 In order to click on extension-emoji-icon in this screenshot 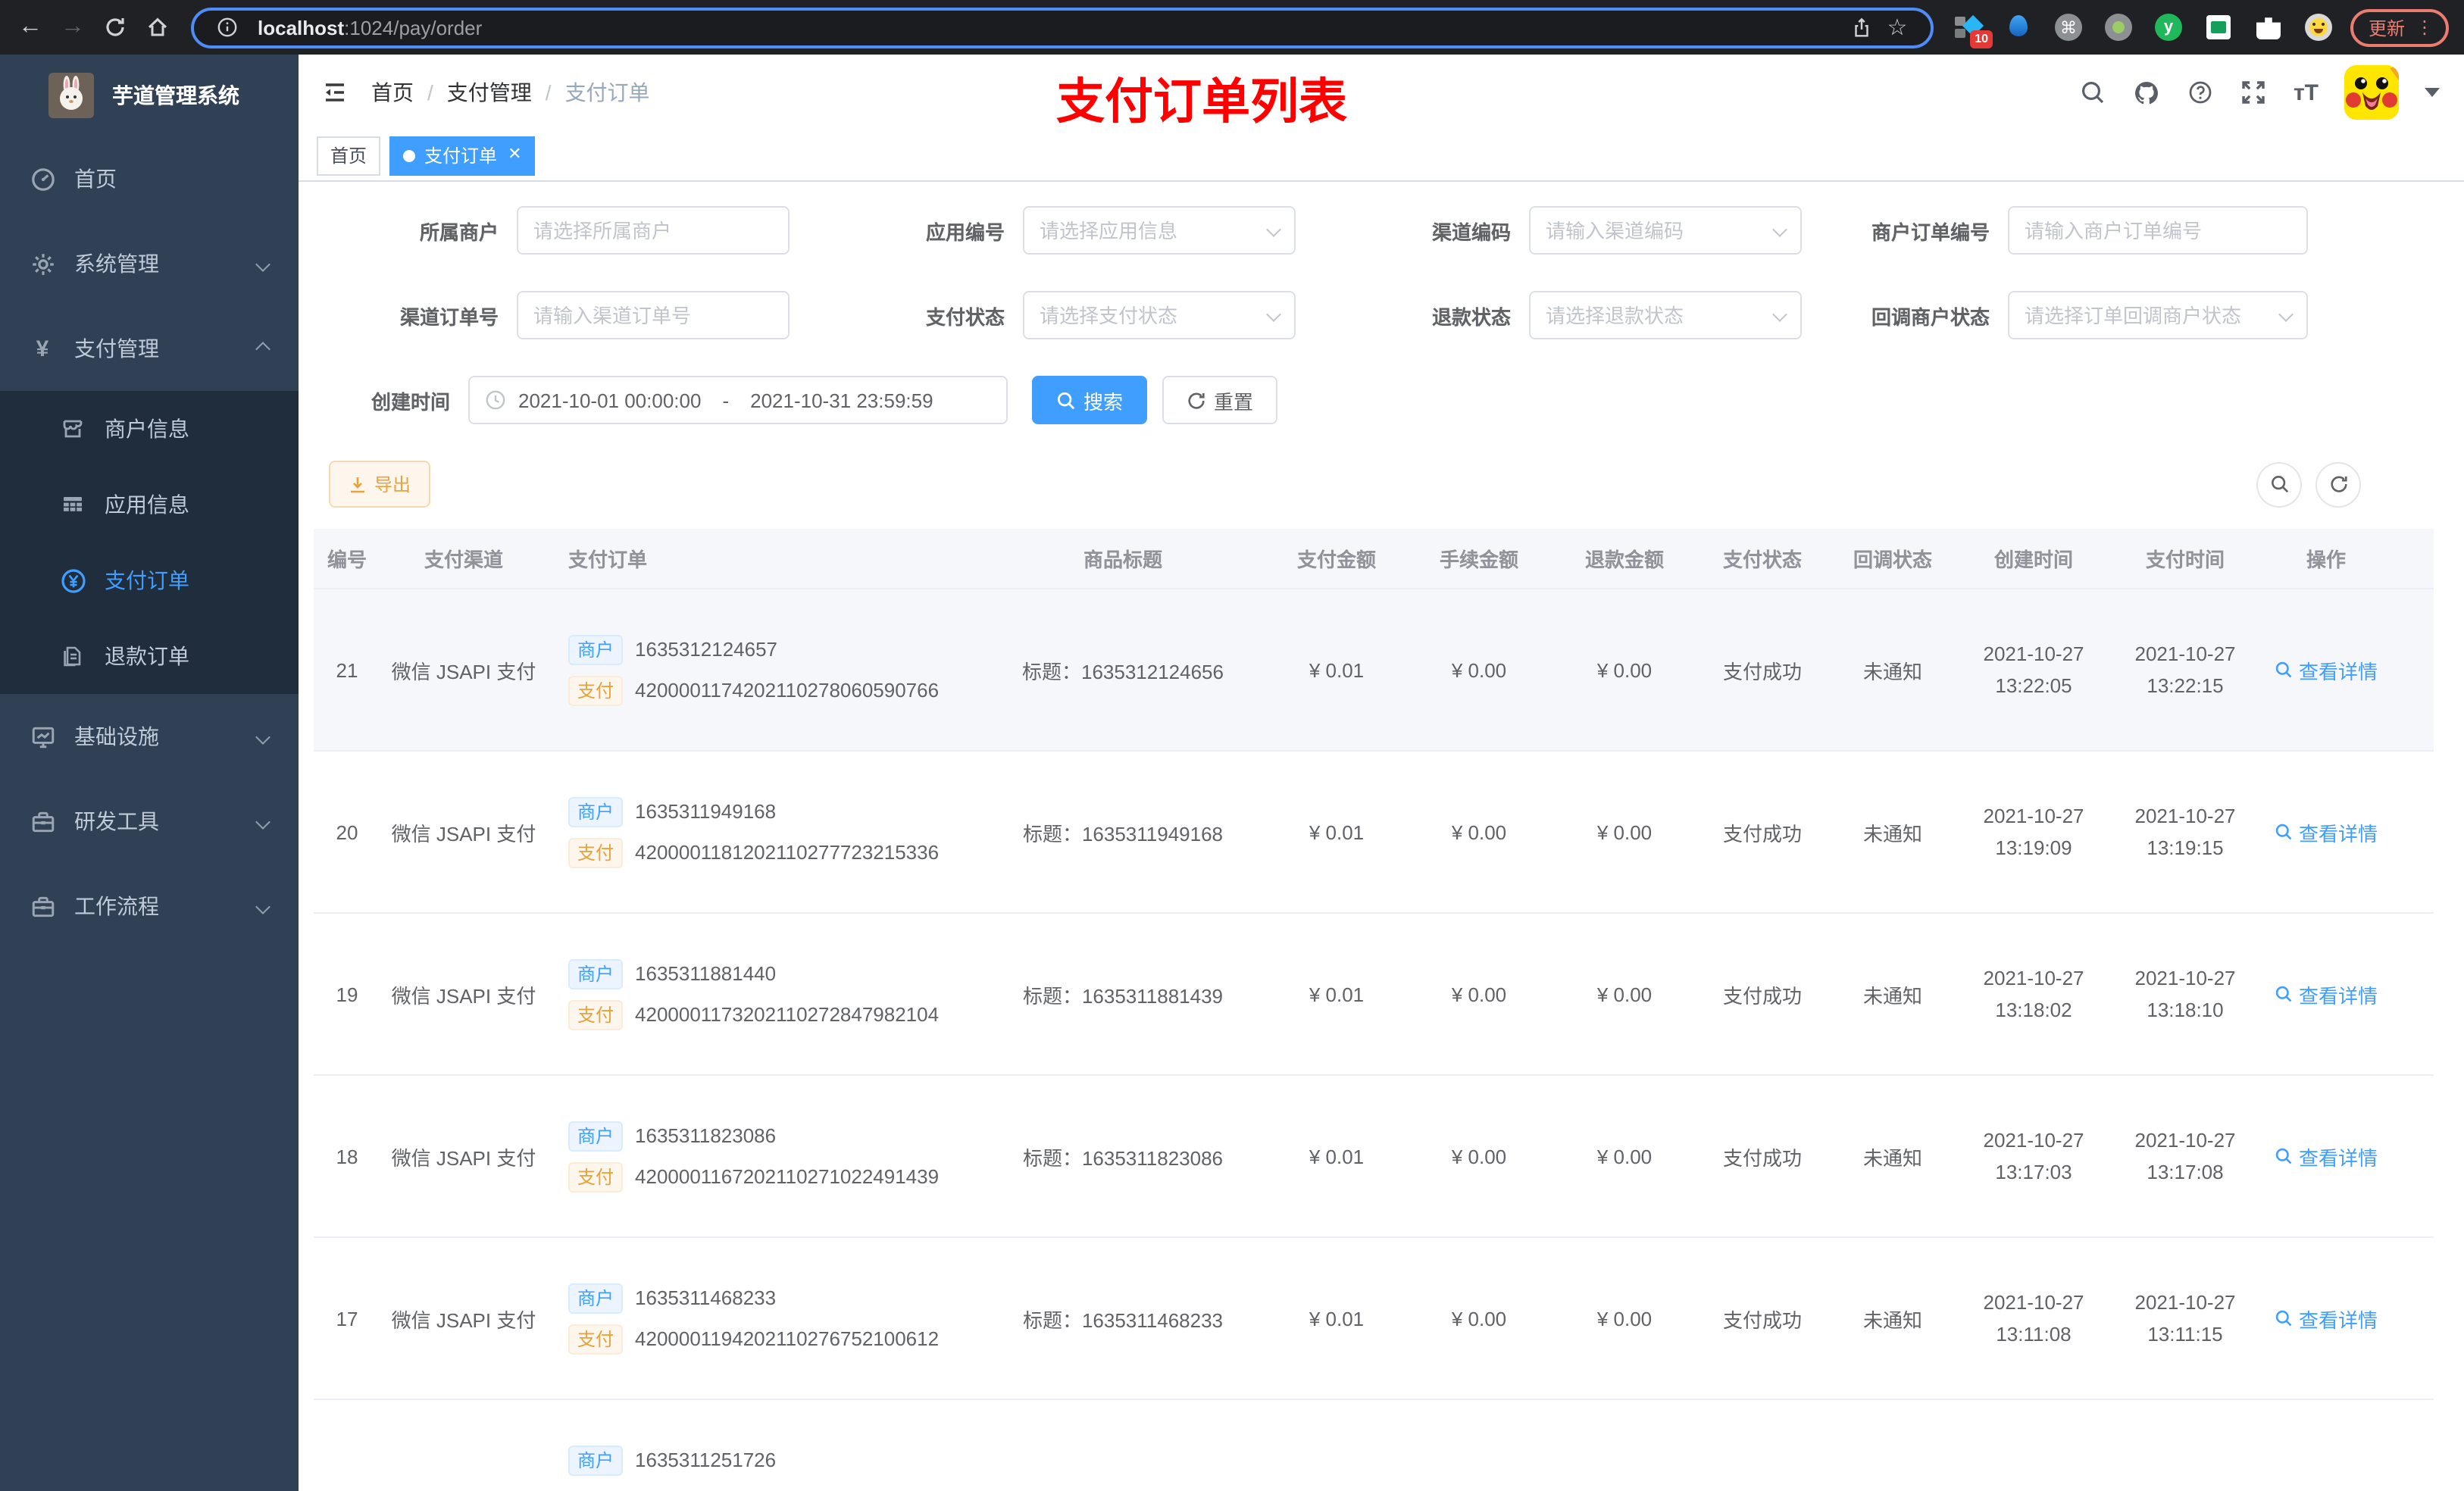, I will do `click(2318, 27)`.